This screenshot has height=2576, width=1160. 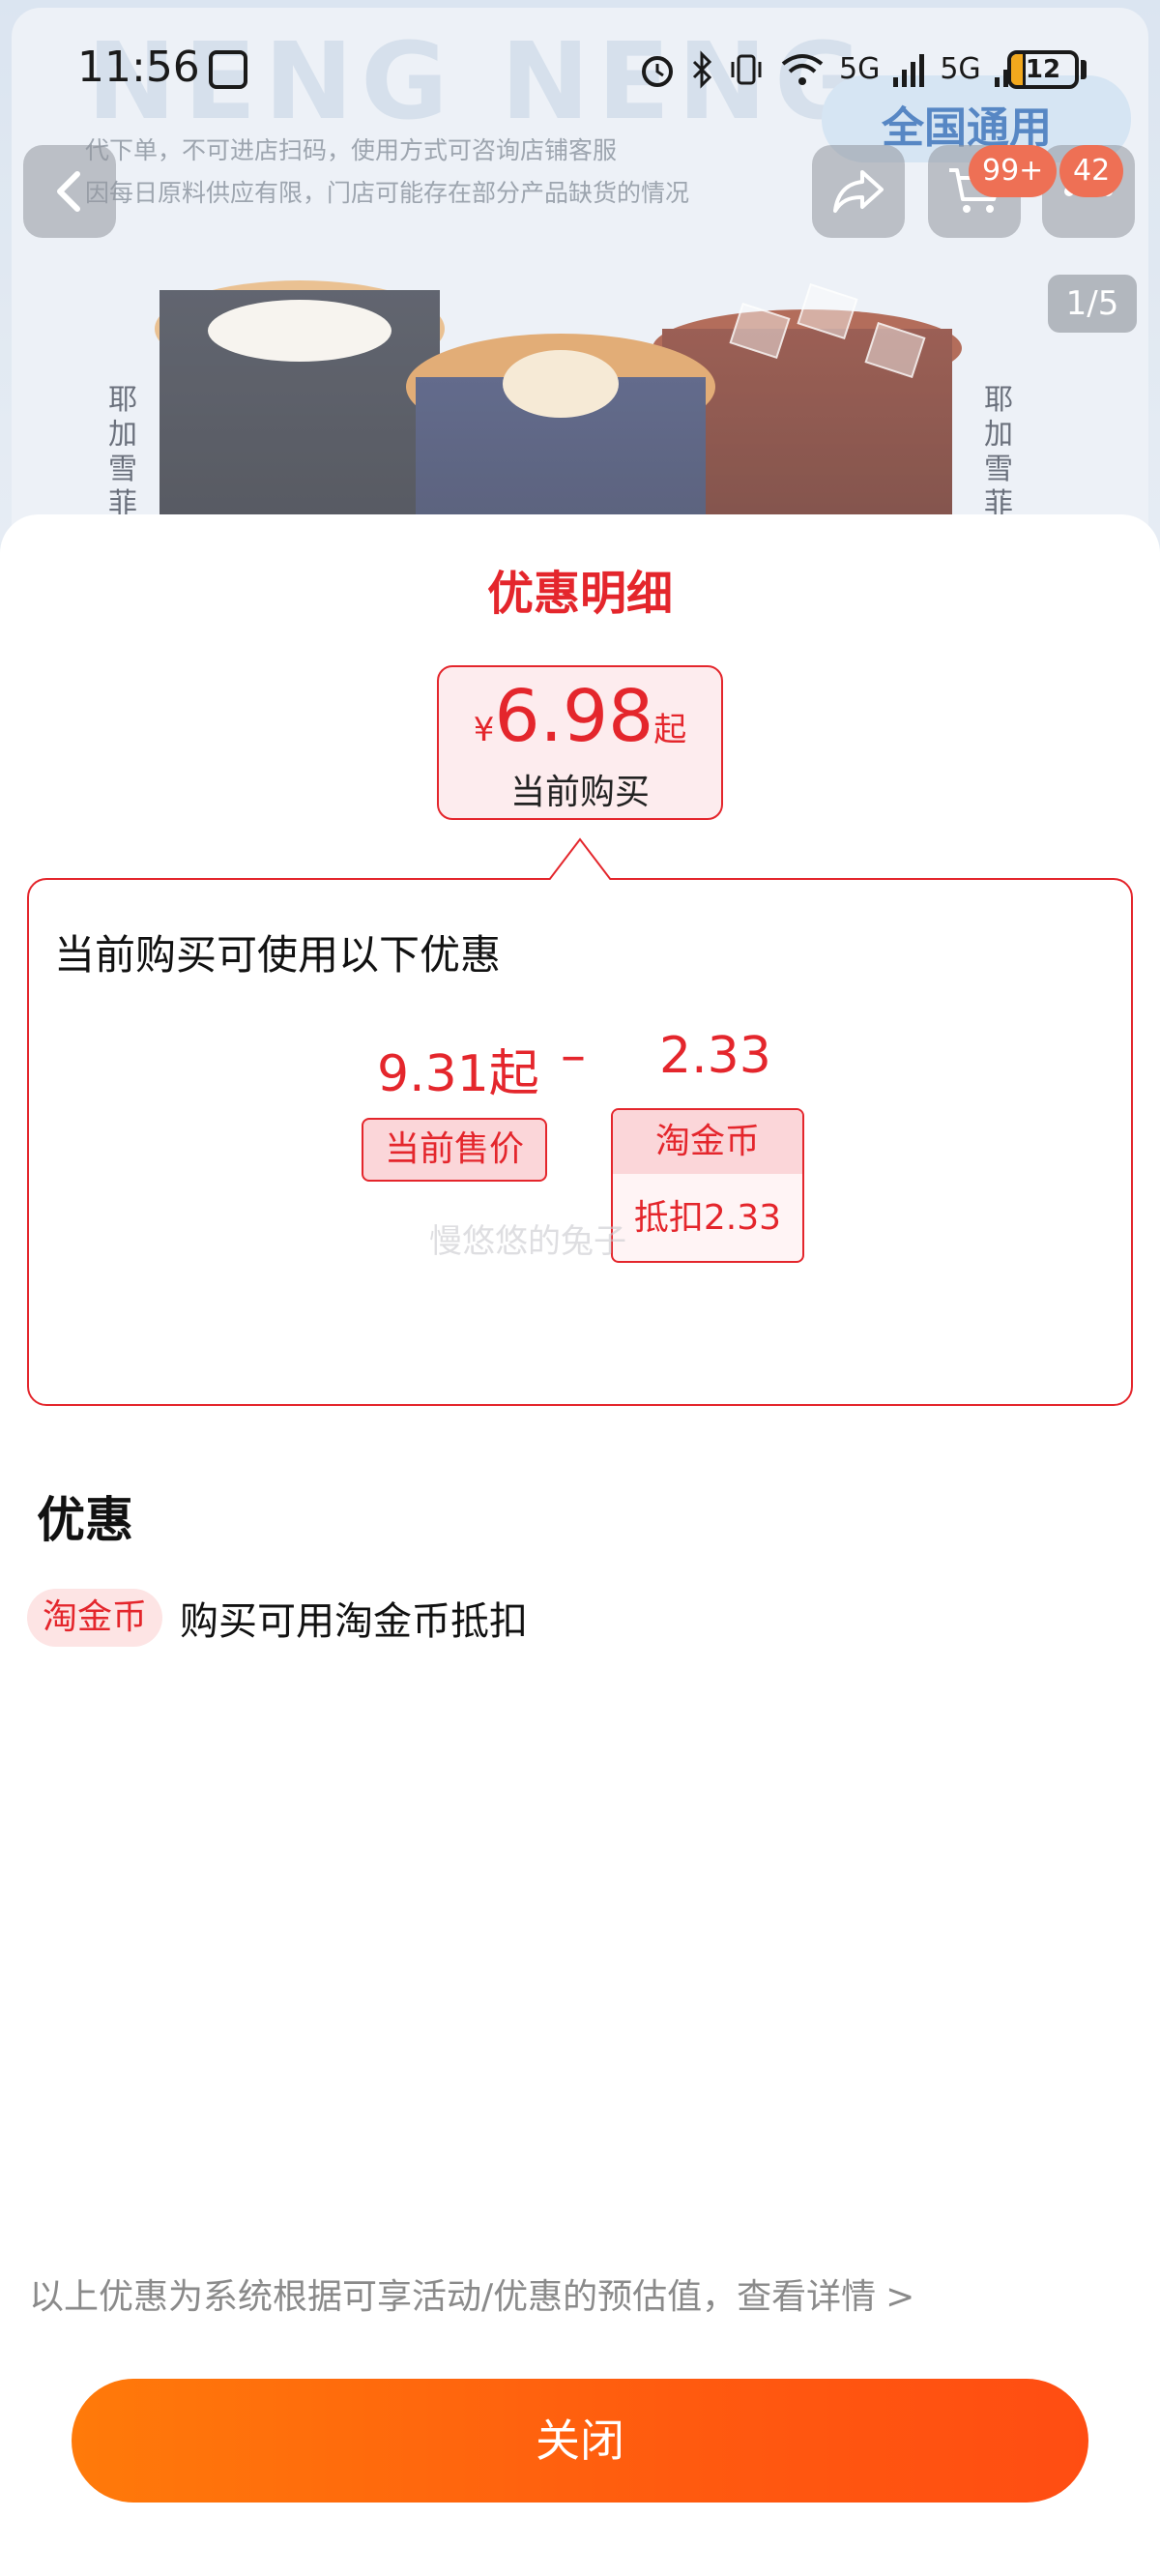 I want to click on user-watermark: 慢悠悠的兔子, so click(x=527, y=1241).